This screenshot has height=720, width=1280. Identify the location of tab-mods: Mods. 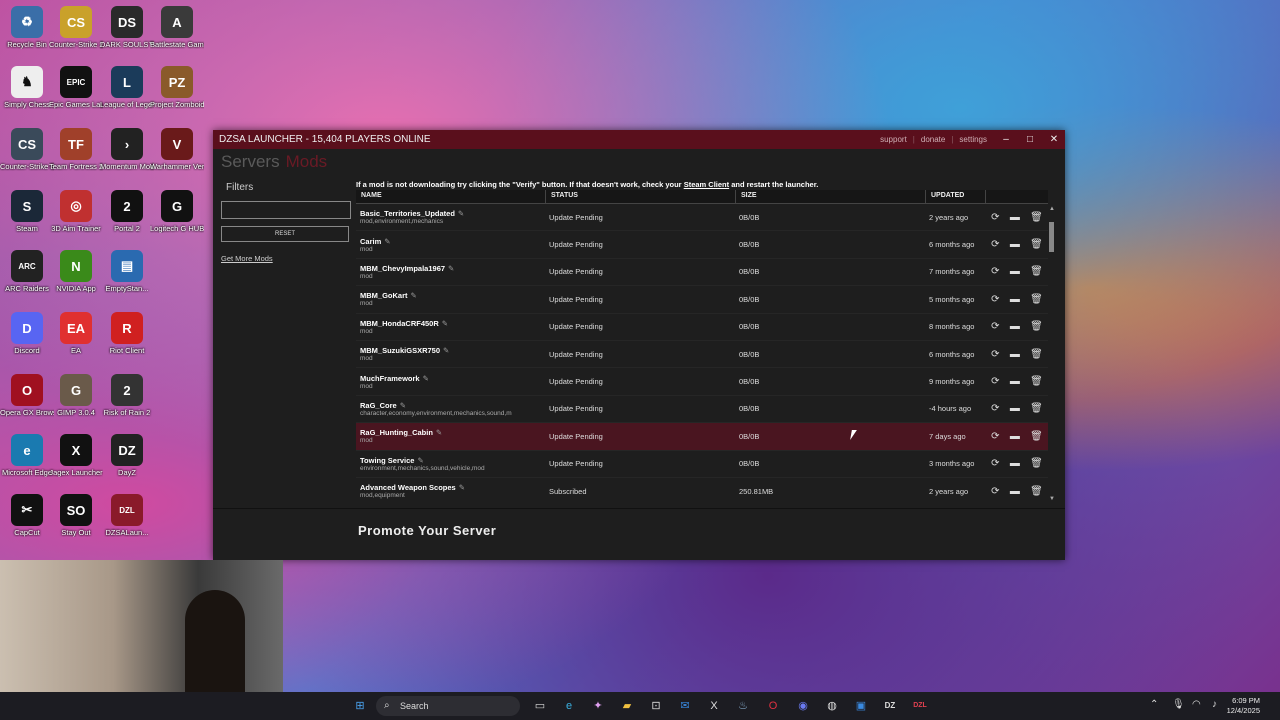
(307, 162).